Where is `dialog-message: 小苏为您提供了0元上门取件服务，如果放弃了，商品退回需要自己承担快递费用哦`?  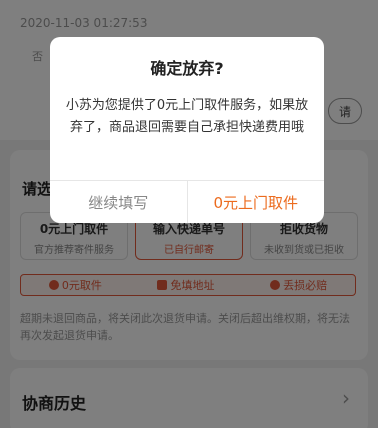 dialog-message: 小苏为您提供了0元上门取件服务，如果放弃了，商品退回需要自己承担快递费用哦 is located at coordinates (187, 116).